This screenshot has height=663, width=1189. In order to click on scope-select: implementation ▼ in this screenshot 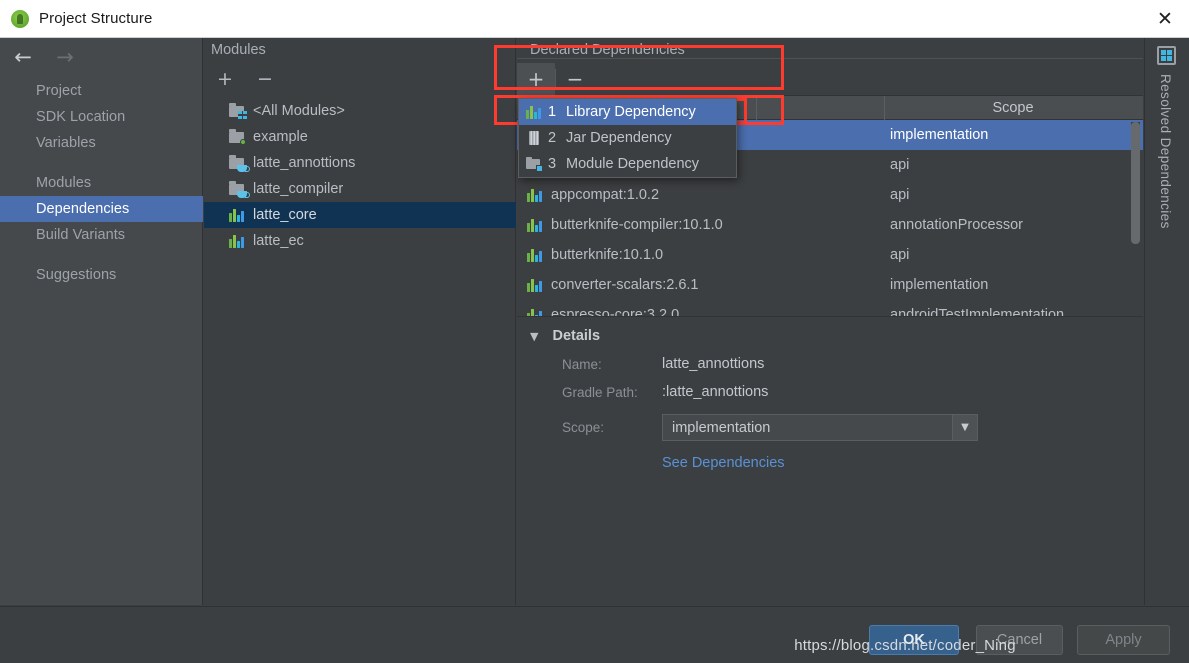, I will do `click(820, 427)`.